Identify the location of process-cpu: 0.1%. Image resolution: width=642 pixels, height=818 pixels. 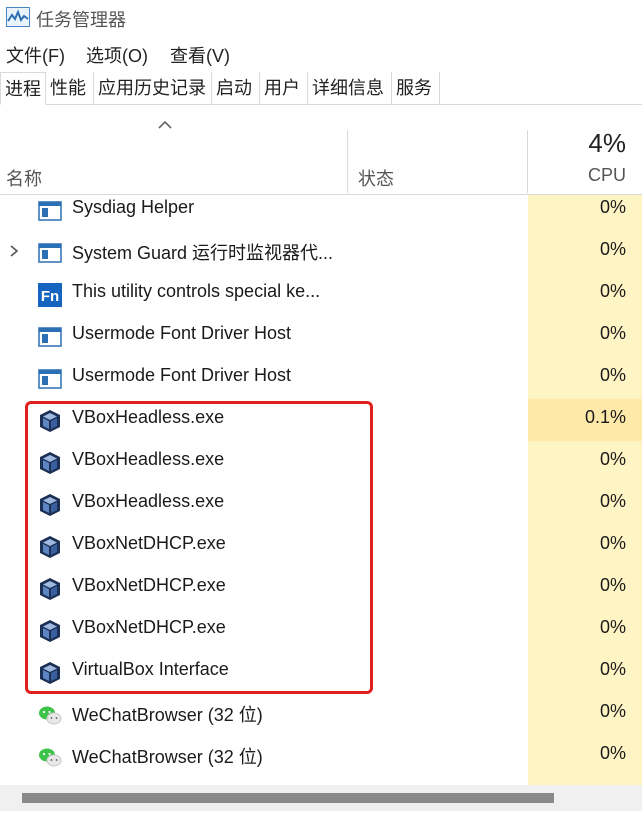
(605, 417).